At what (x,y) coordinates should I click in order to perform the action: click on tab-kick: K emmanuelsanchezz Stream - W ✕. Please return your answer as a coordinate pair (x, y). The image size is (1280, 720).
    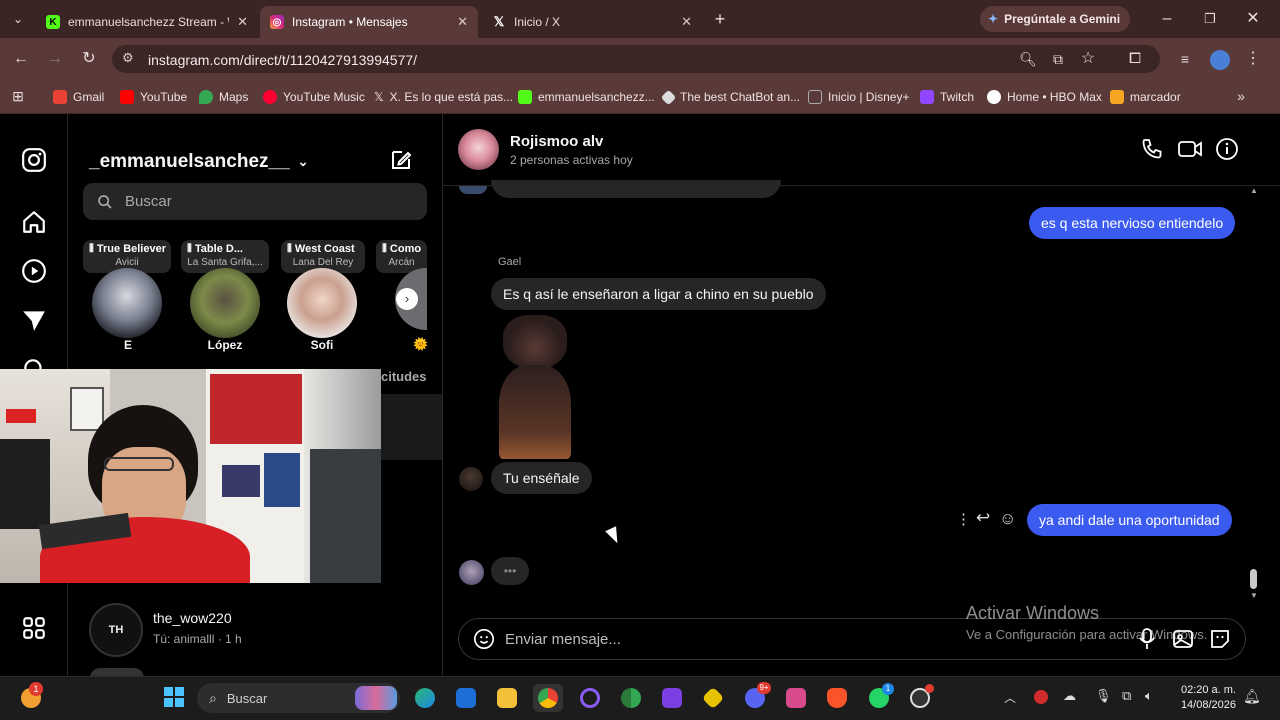
    Looking at the image, I should click on (147, 22).